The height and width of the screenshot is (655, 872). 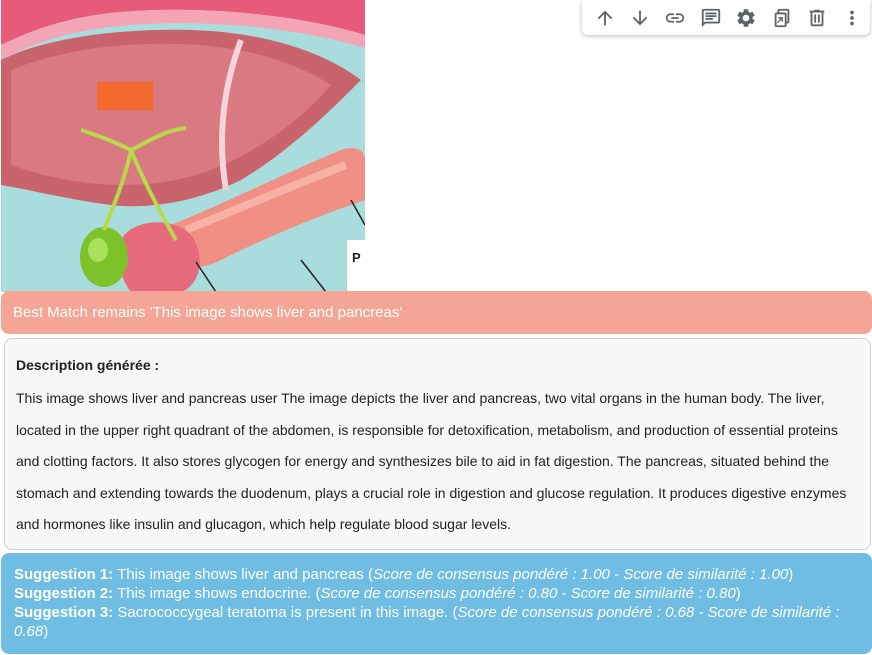 I want to click on copy-button, so click(x=781, y=18).